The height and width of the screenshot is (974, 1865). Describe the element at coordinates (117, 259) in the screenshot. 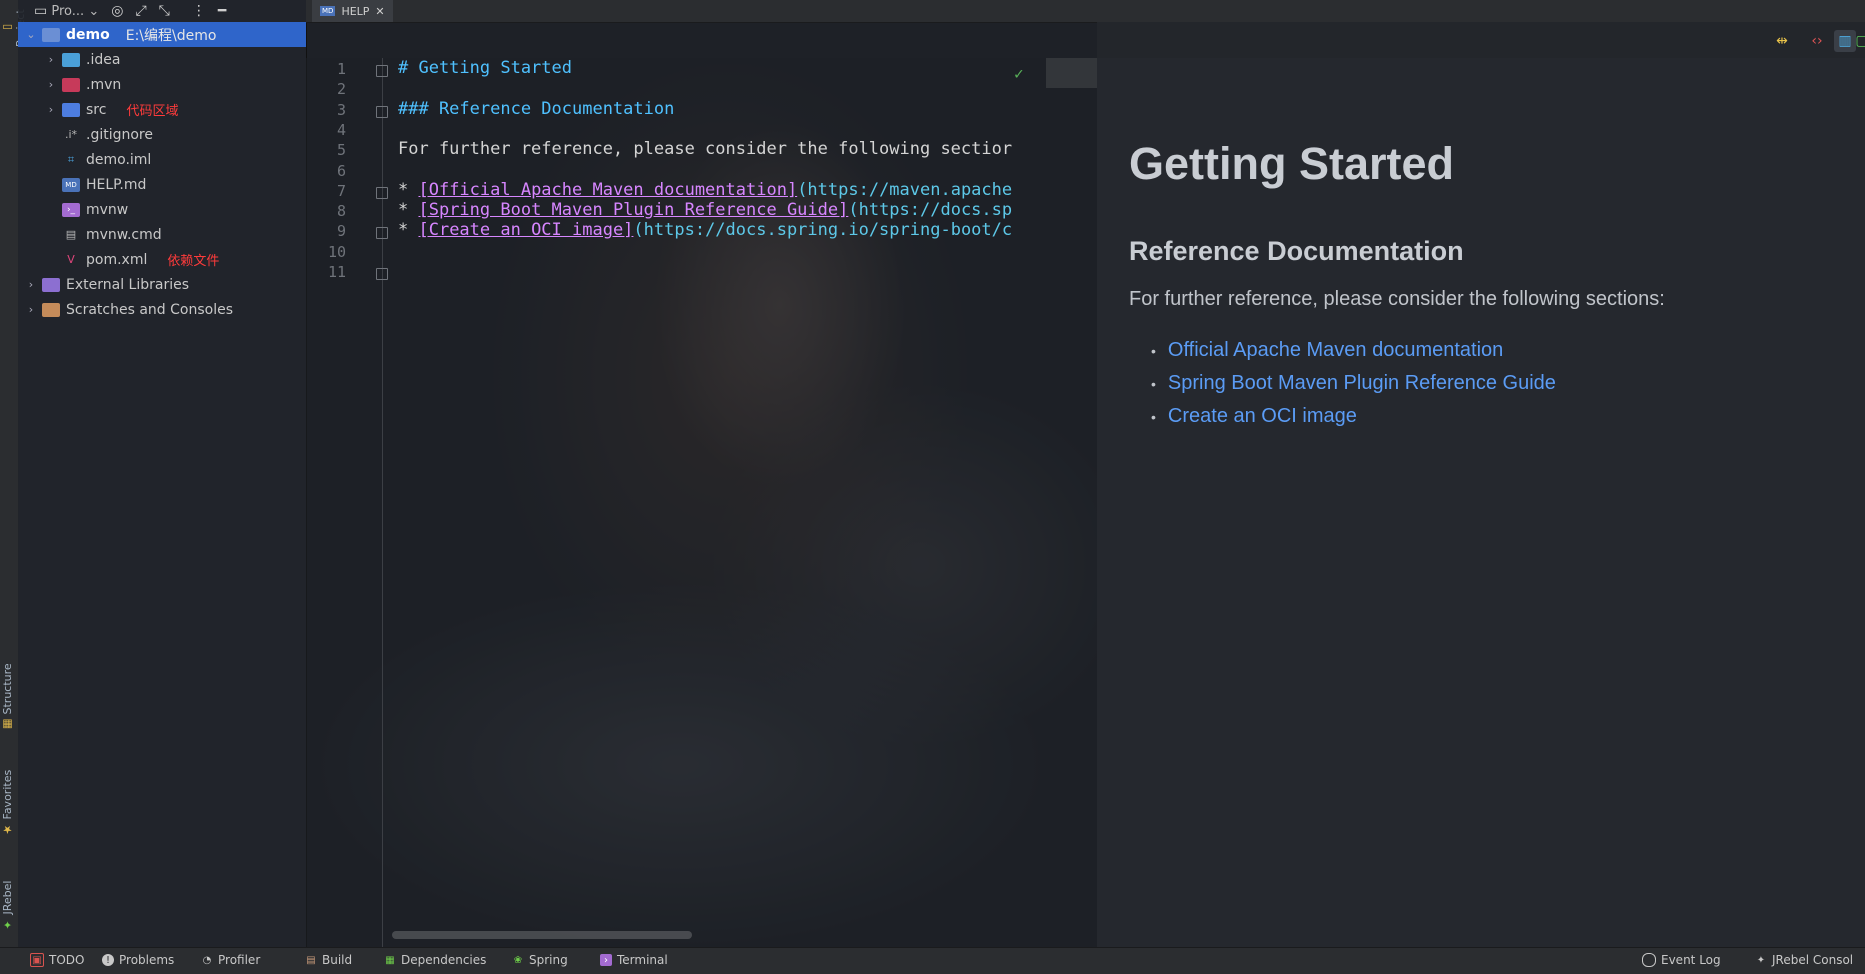

I see `tree-node-label: pom.xml` at that location.